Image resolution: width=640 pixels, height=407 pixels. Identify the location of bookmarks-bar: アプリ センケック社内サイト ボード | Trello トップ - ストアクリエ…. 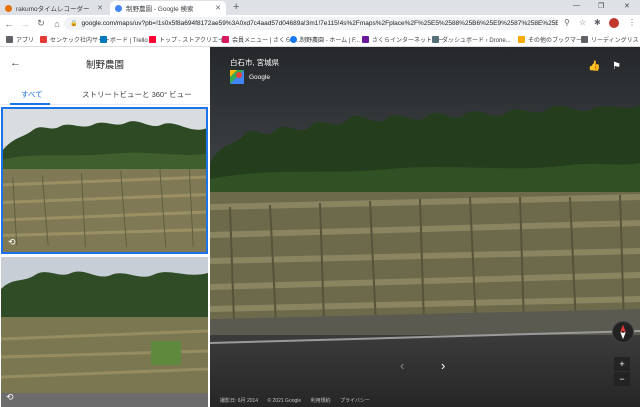
(320, 39).